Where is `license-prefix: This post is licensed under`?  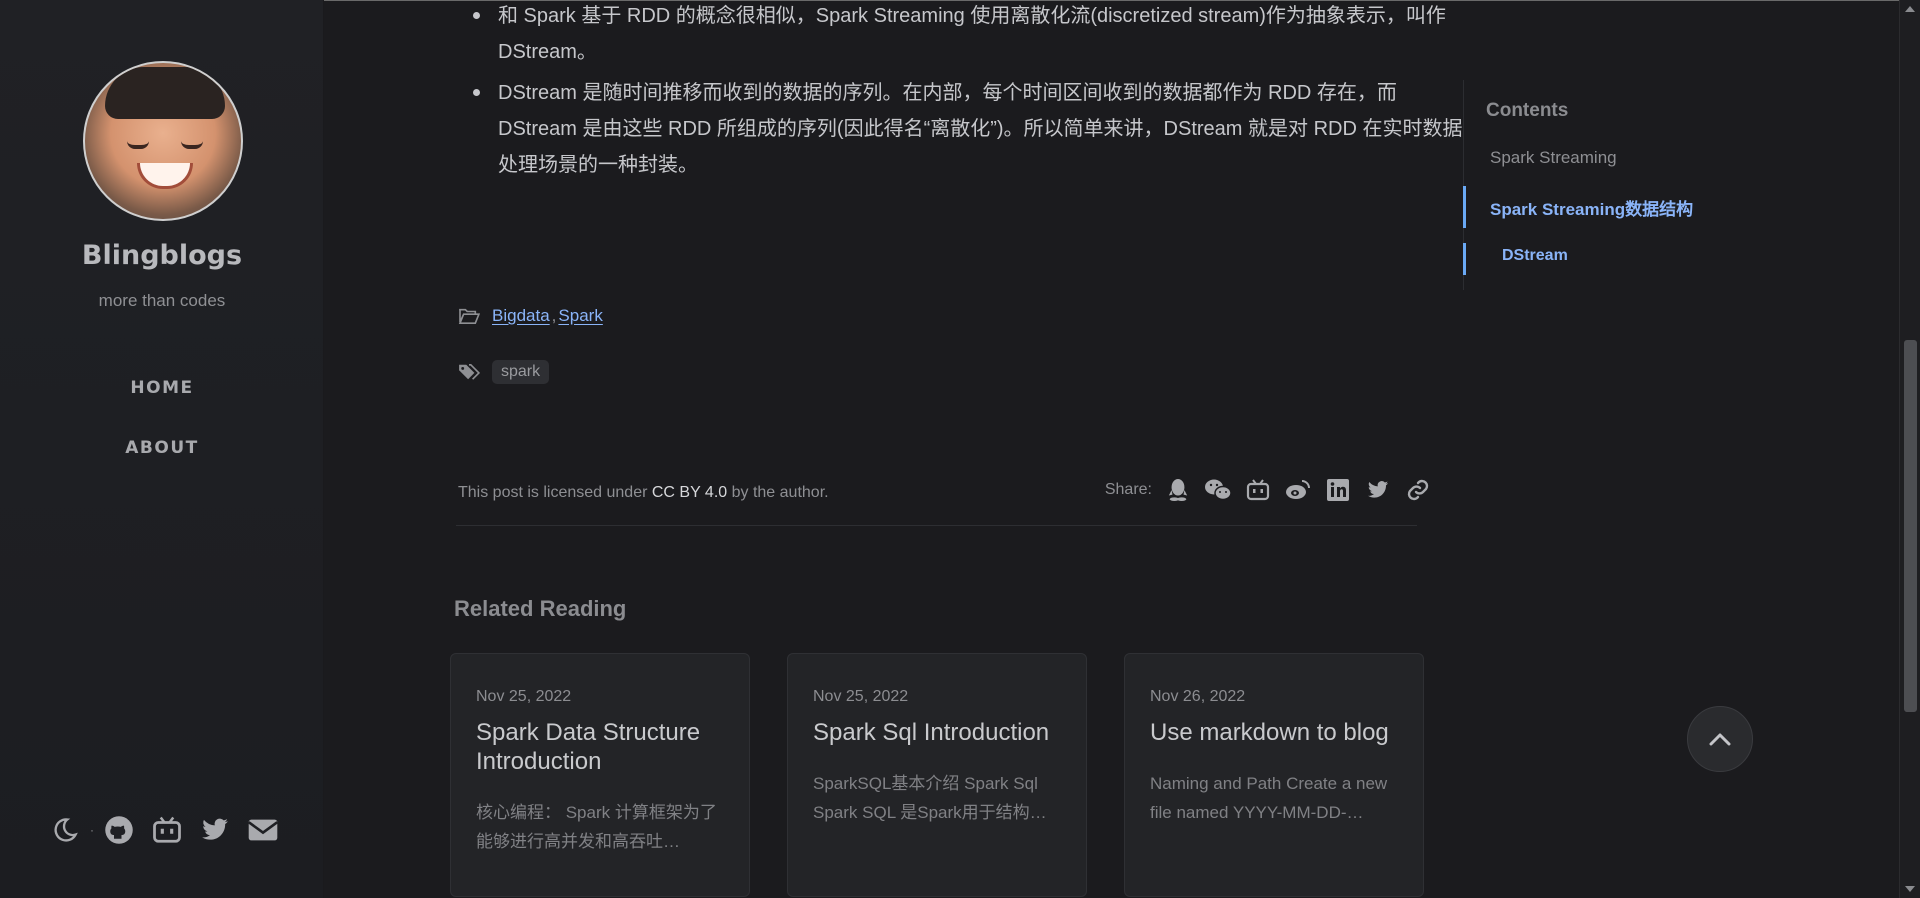
license-prefix: This post is licensed under is located at coordinates (555, 492).